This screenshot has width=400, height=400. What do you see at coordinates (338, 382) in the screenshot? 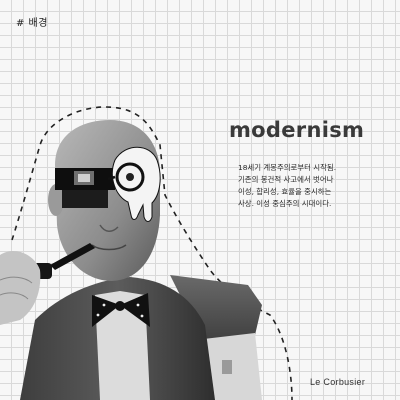
I see `caption: Le Corbusier` at bounding box center [338, 382].